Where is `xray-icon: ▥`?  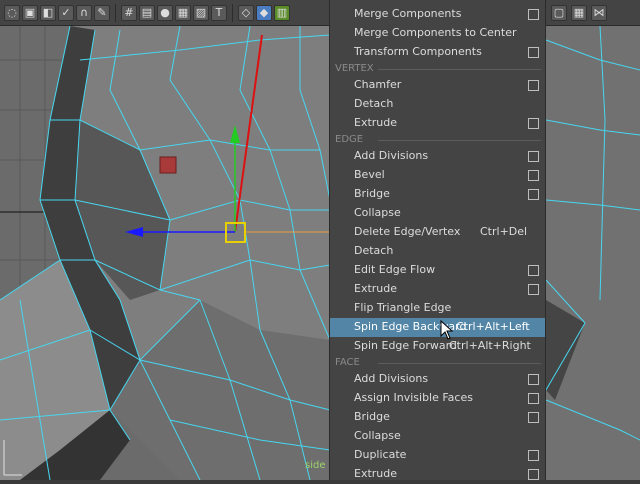
xray-icon: ▥ is located at coordinates (282, 12).